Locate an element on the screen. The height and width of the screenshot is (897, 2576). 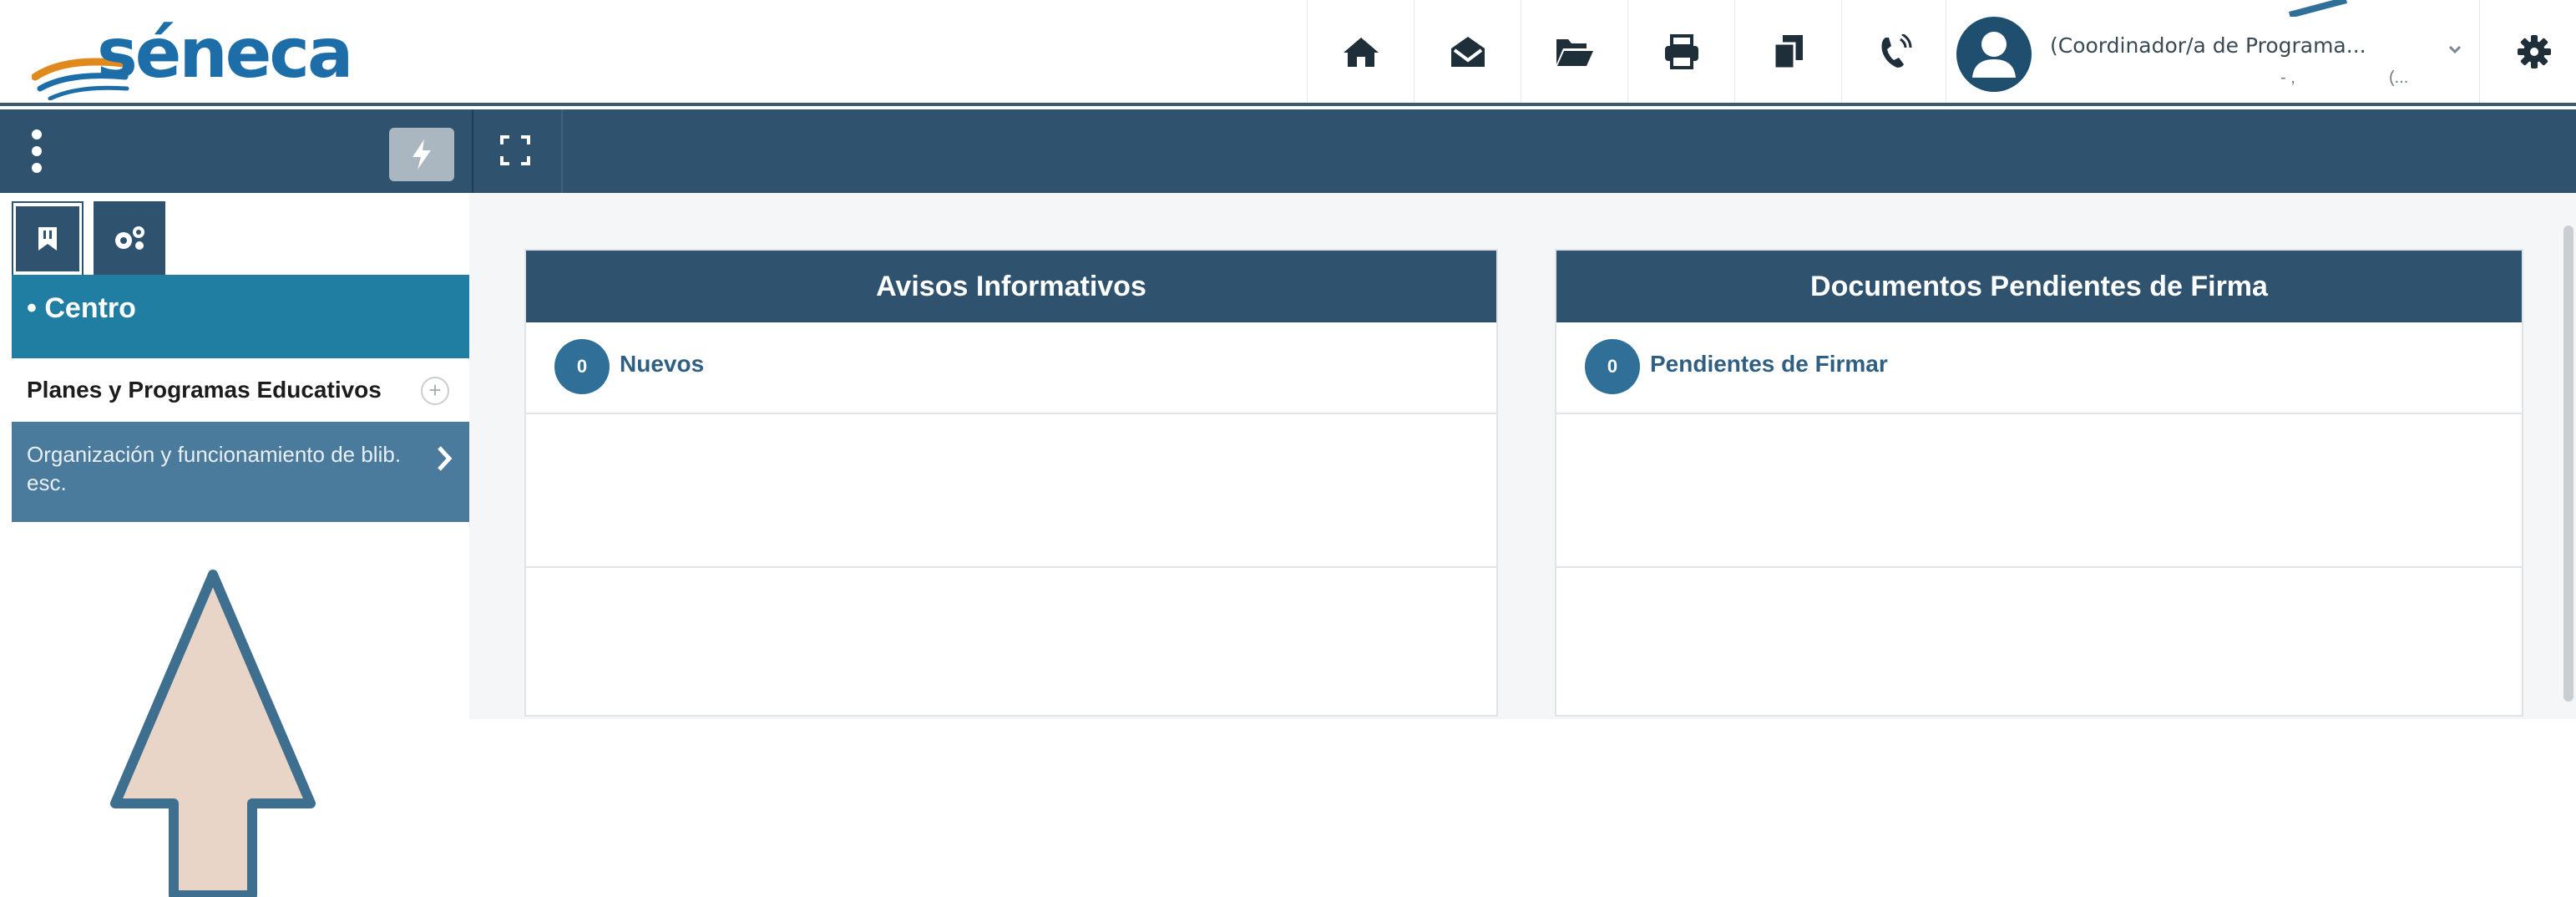
bolt-icon is located at coordinates (421, 154).